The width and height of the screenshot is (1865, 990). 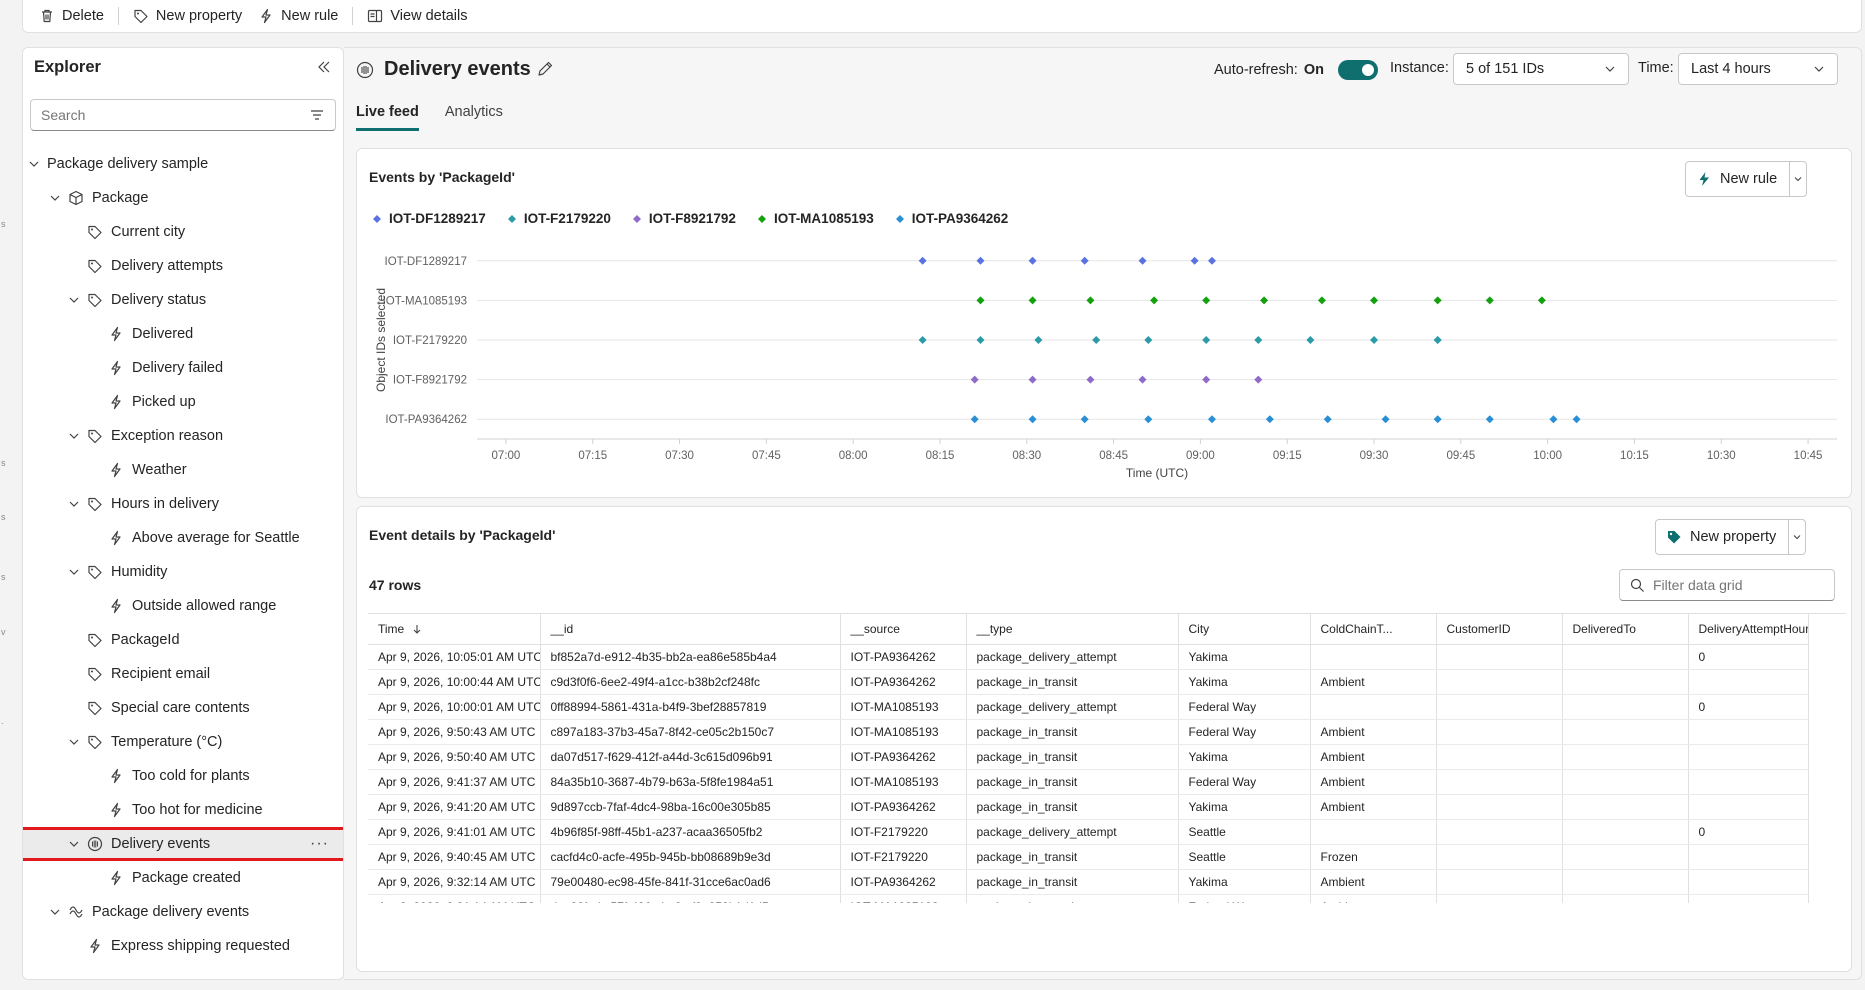 What do you see at coordinates (1072, 629) in the screenshot?
I see `column-header: __type` at bounding box center [1072, 629].